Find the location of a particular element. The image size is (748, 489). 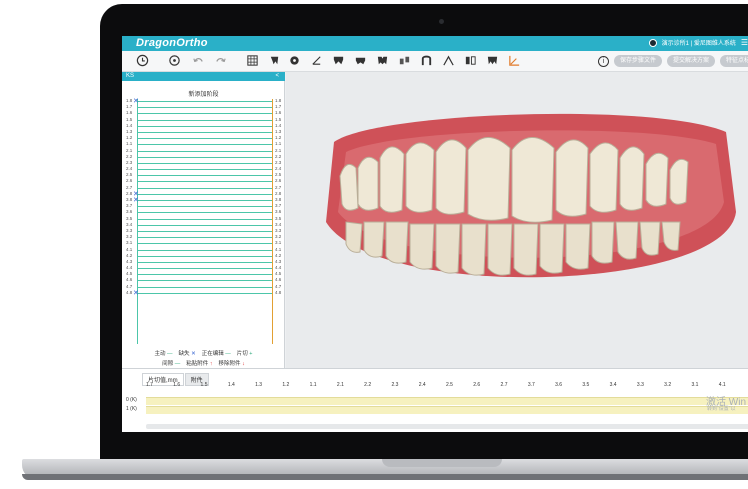

tooth-label: 2.2 is located at coordinates (129, 156).